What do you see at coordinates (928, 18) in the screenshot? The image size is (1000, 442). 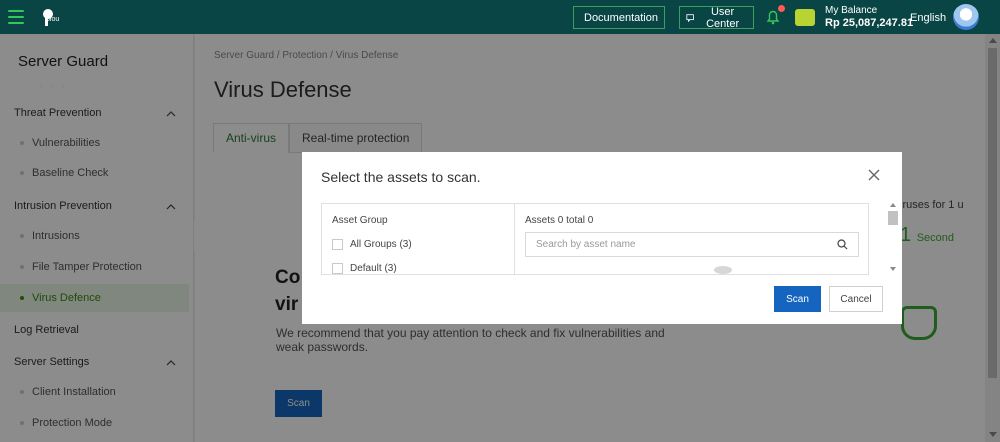 I see `language-selector: English` at bounding box center [928, 18].